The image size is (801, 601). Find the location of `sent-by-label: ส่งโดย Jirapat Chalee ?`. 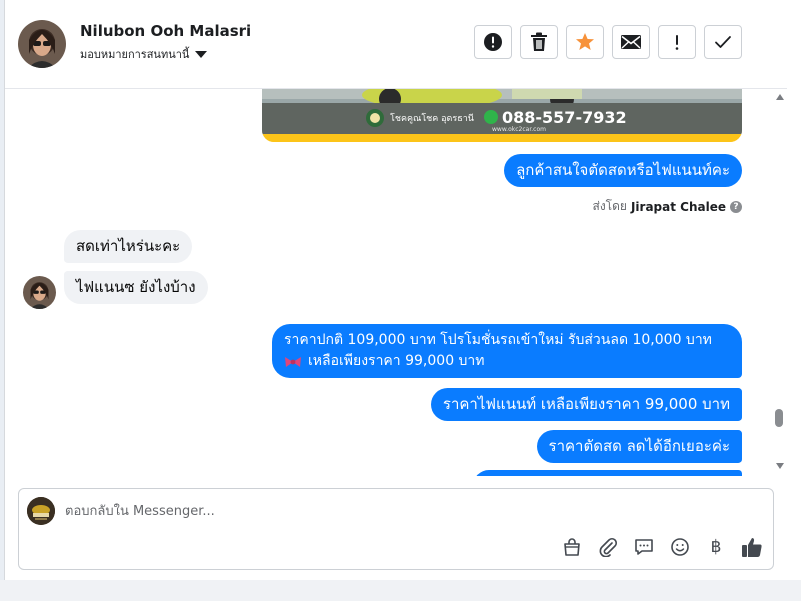

sent-by-label: ส่งโดย Jirapat Chalee ? is located at coordinates (667, 206).